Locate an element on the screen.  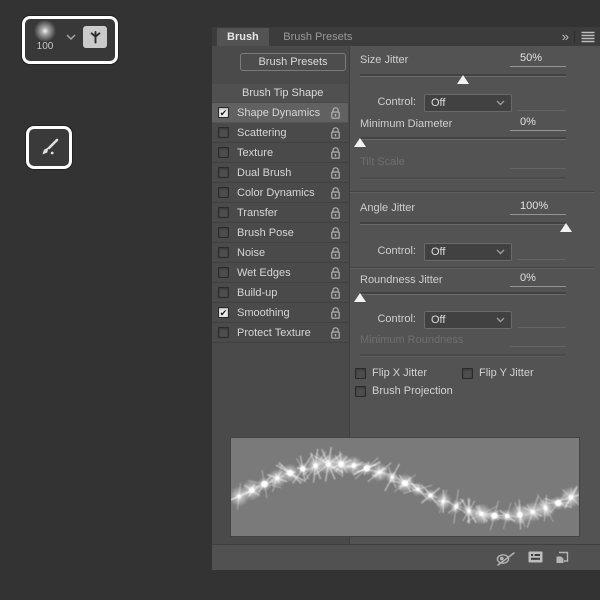
collapse-panel-icon: » is located at coordinates (565, 36).